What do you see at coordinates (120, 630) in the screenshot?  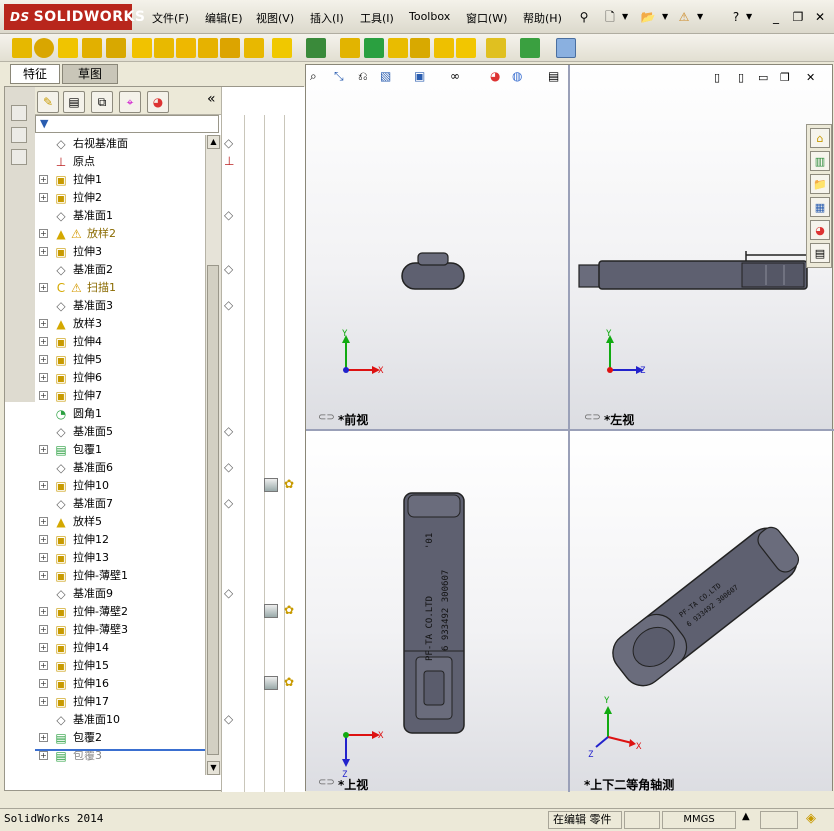 I see `tree-item: + ▣ 拉伸-薄壁3` at bounding box center [120, 630].